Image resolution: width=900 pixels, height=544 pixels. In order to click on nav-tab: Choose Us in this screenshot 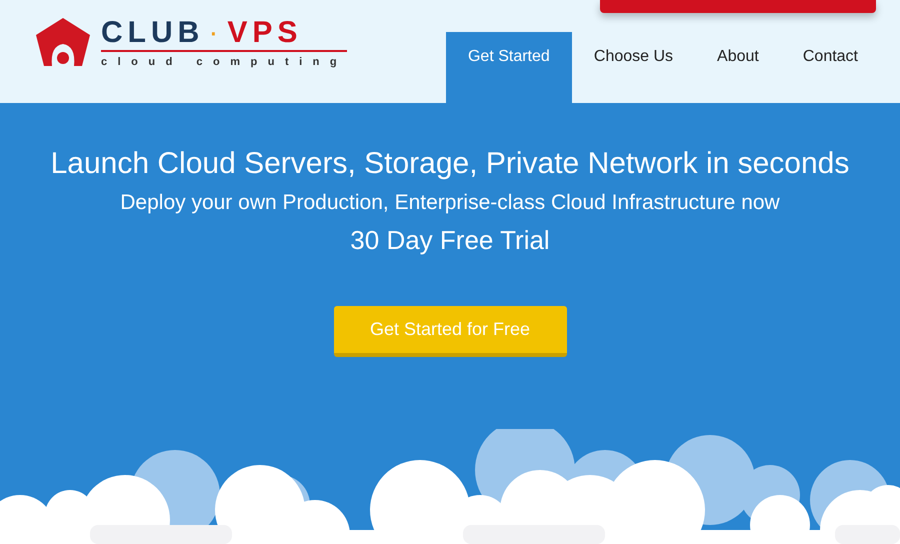, I will do `click(634, 67)`.